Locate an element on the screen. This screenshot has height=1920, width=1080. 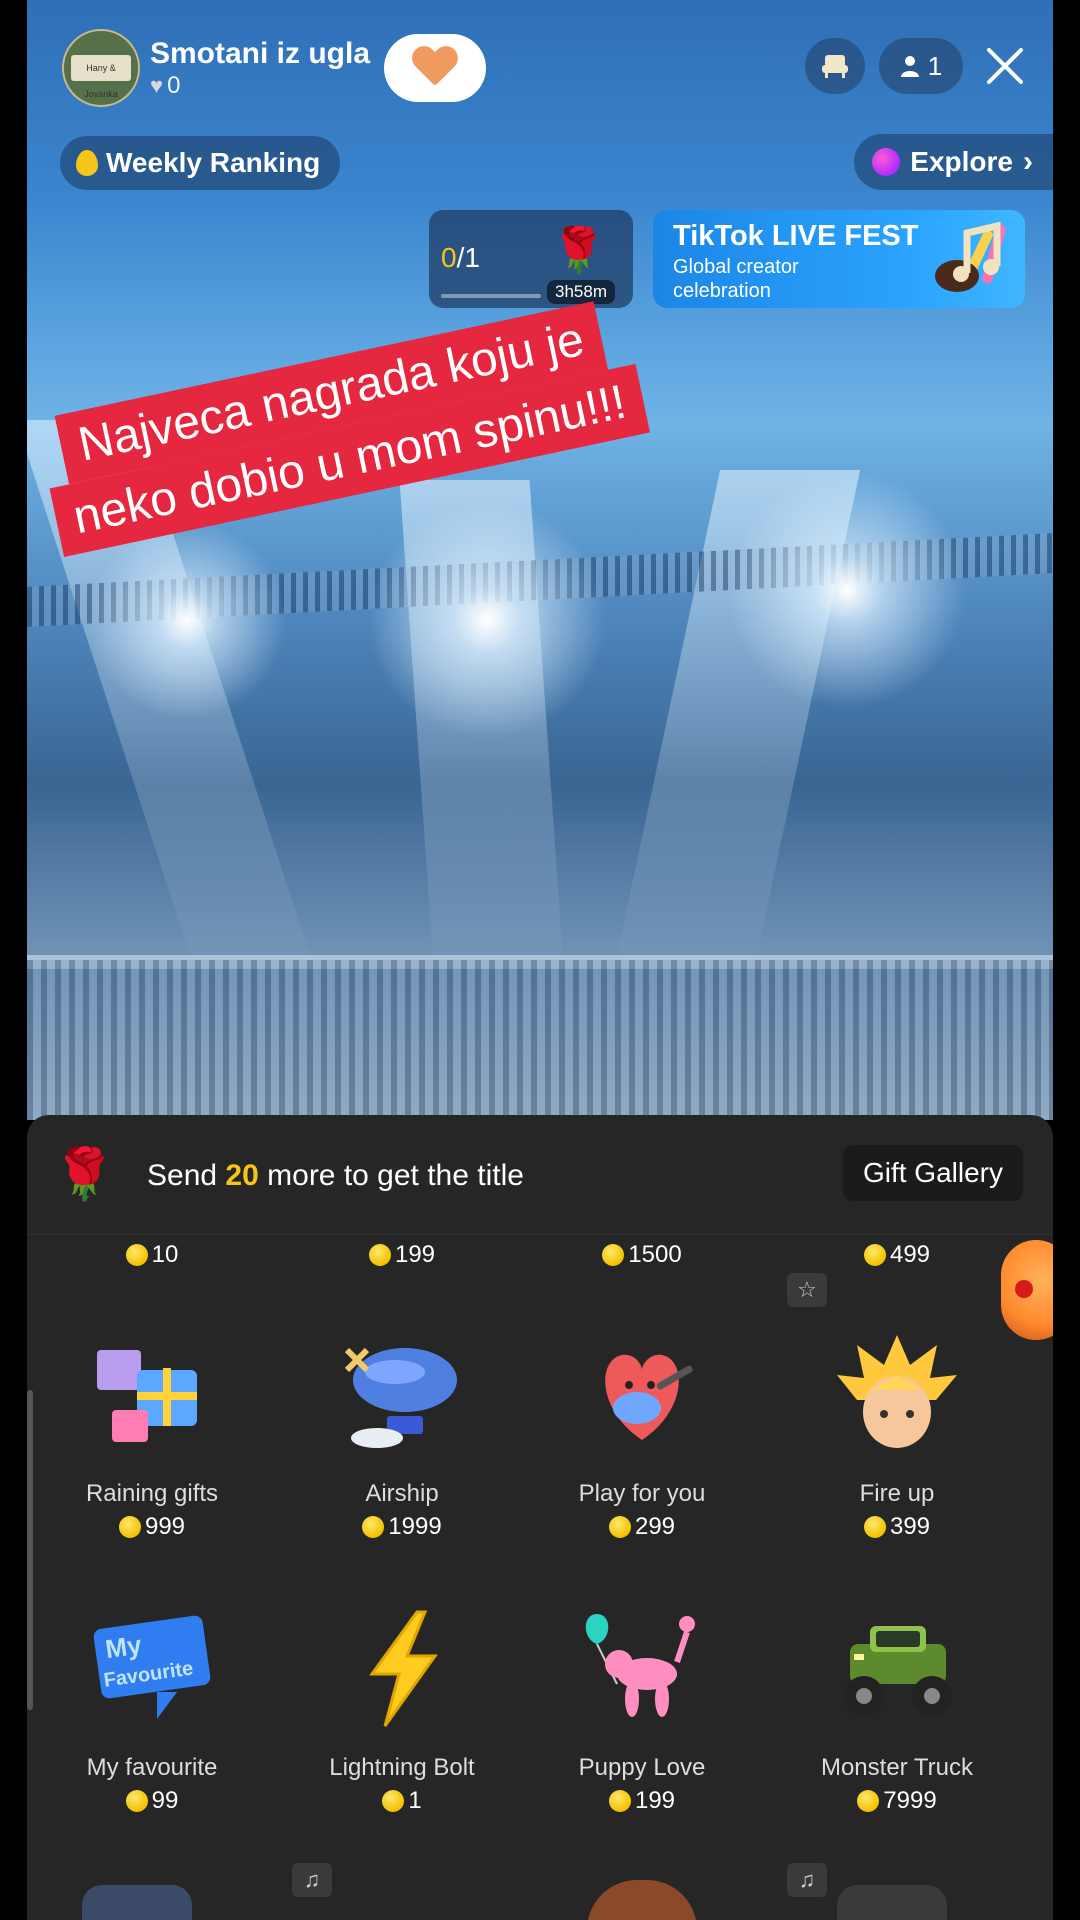
host-likes: ♥ 0 is located at coordinates (260, 86).